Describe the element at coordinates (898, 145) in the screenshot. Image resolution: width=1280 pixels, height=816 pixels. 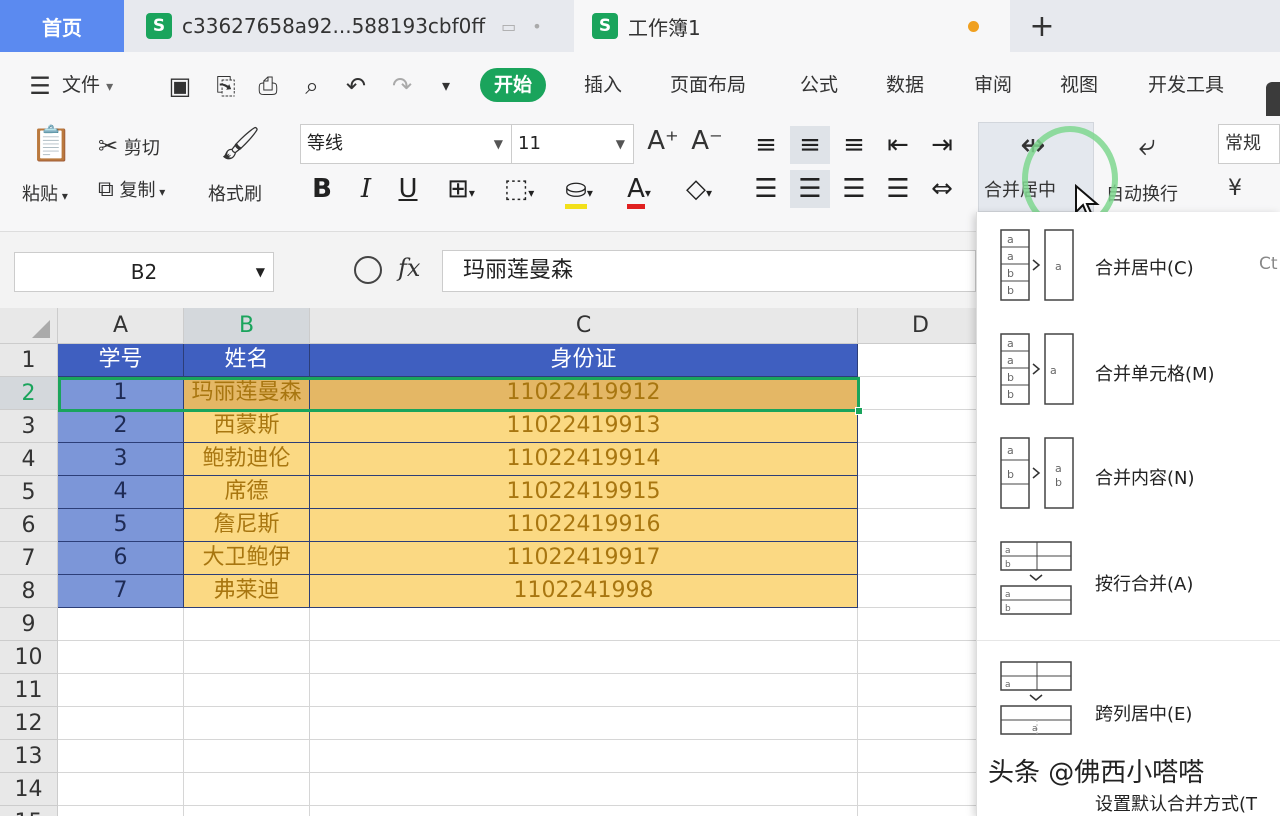
I see `decrease-indent-icon: ⇤` at that location.